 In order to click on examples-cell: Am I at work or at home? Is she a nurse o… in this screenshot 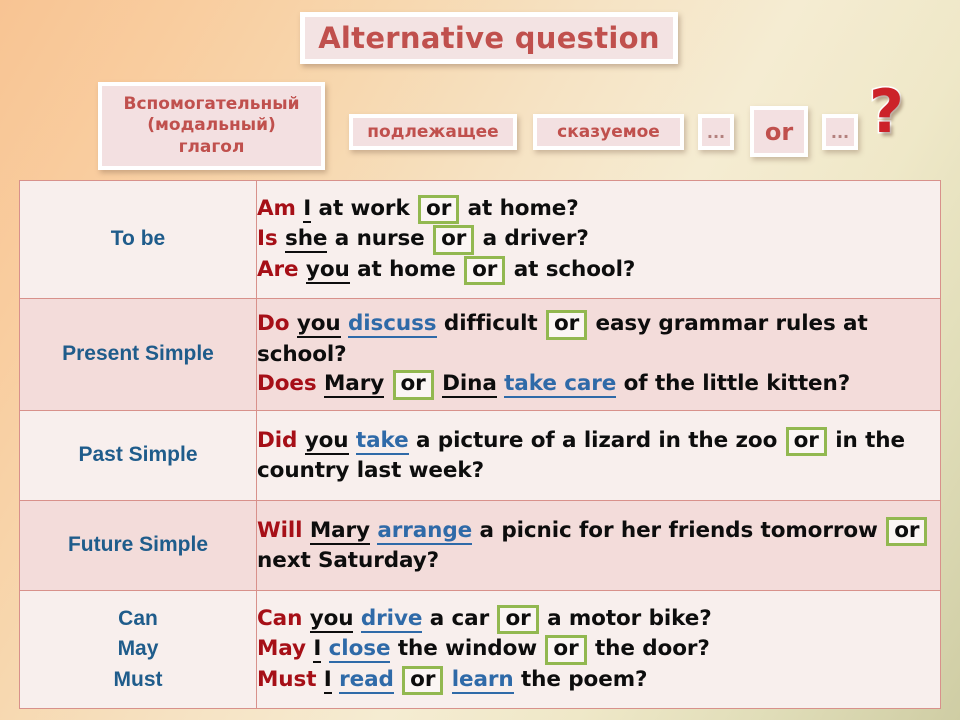, I will do `click(598, 239)`.